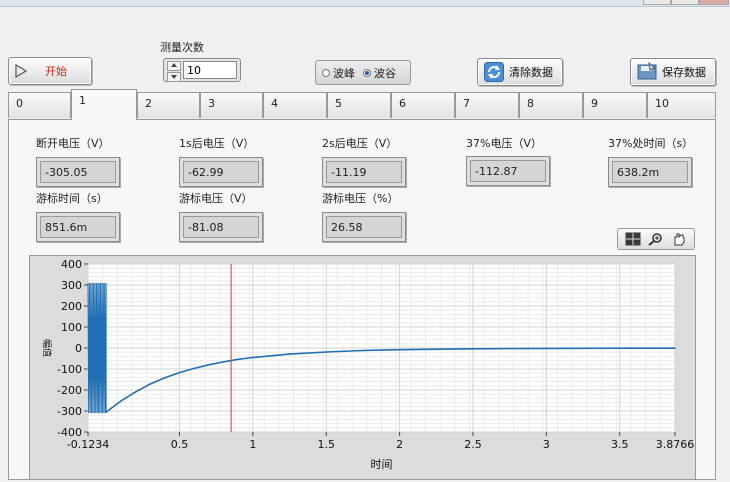  What do you see at coordinates (360, 143) in the screenshot?
I see `voltage-2s-label: 2s后电压（V）` at bounding box center [360, 143].